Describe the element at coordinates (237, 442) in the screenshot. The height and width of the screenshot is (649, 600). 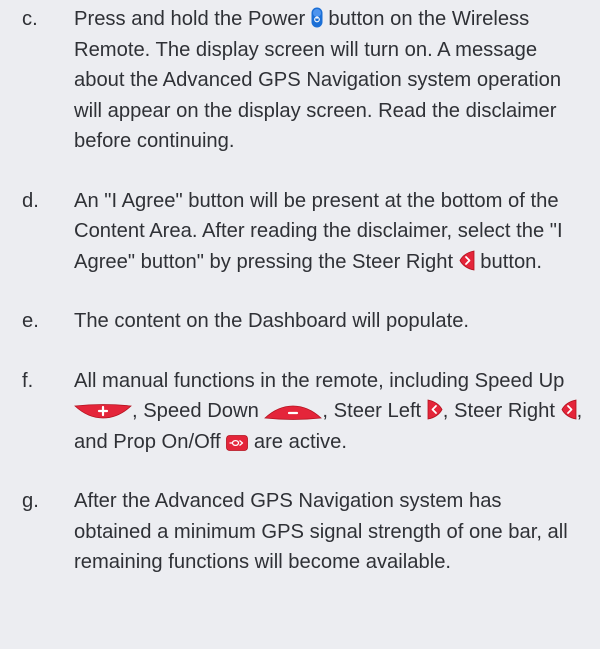
I see `prop-on-off-icon` at that location.